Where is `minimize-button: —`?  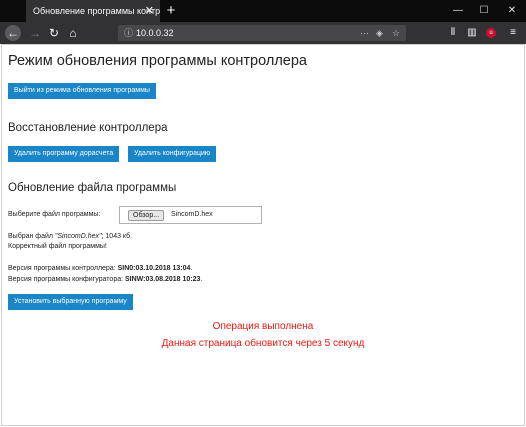
minimize-button: — is located at coordinates (458, 11).